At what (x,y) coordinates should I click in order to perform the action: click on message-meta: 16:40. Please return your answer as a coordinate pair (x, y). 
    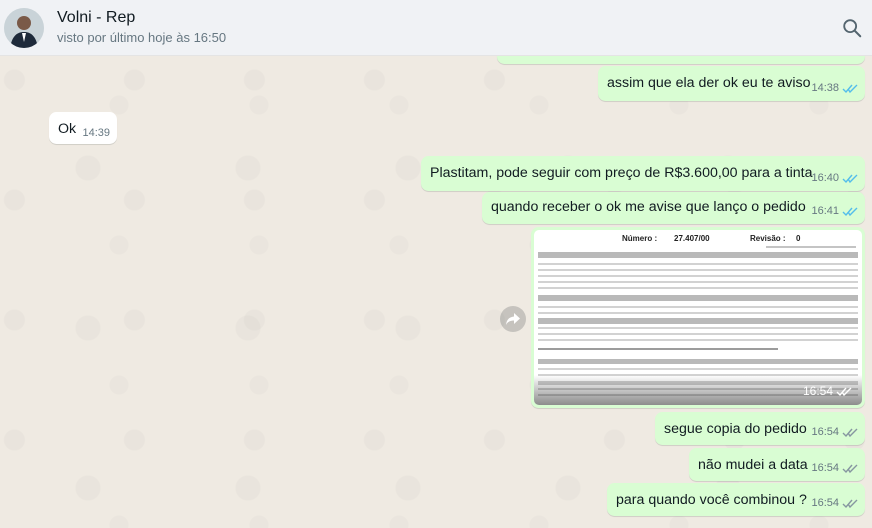
    Looking at the image, I should click on (834, 178).